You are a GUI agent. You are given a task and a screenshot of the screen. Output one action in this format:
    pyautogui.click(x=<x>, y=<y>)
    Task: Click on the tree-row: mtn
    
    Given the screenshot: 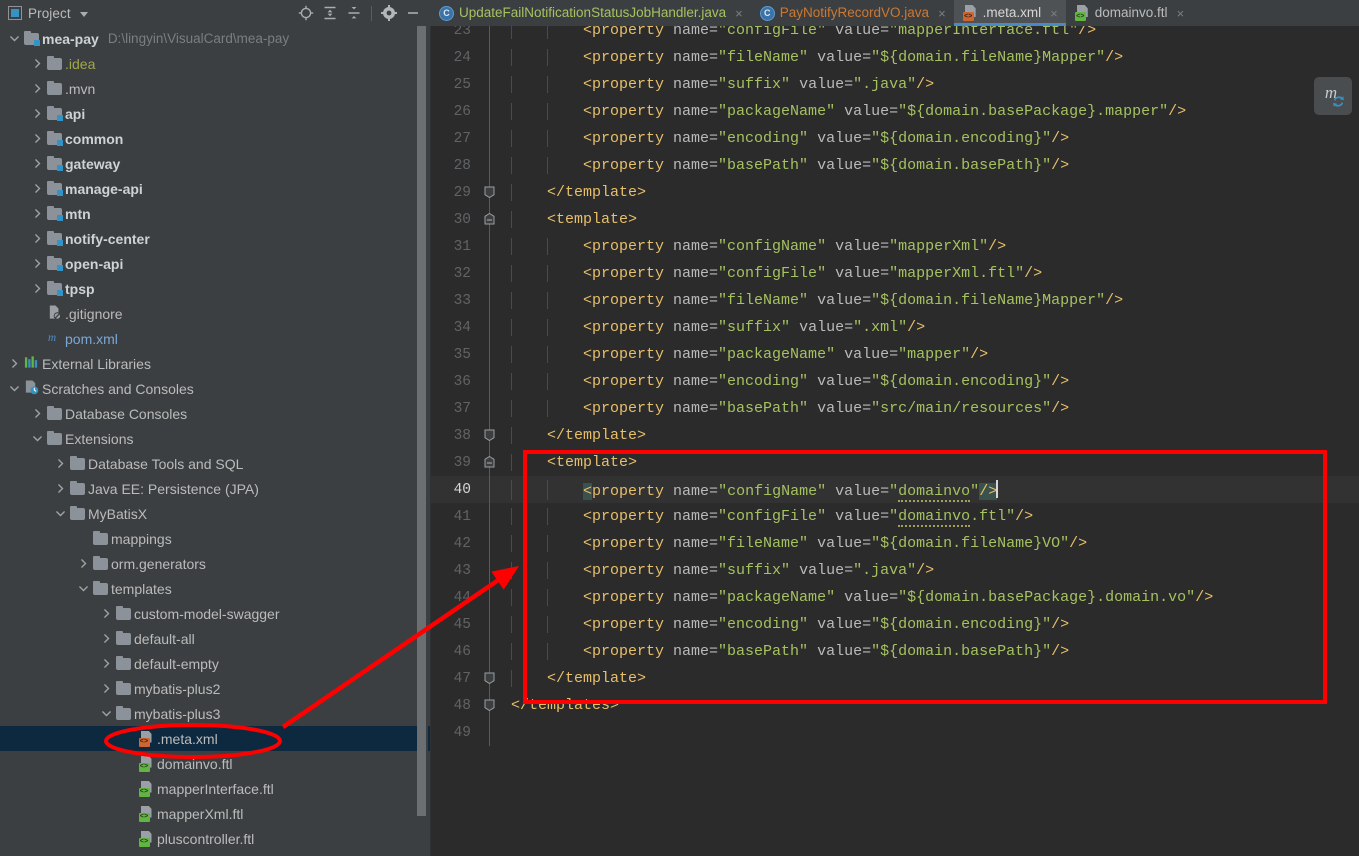 What is the action you would take?
    pyautogui.click(x=215, y=213)
    